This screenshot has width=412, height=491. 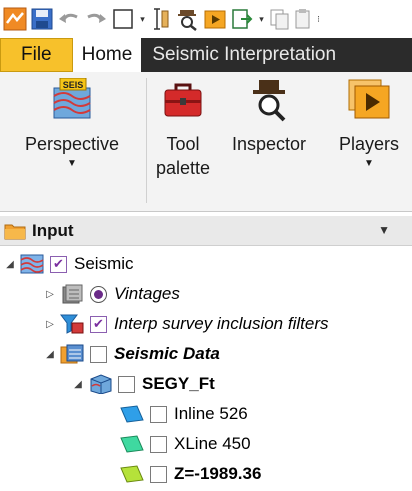 What do you see at coordinates (303, 19) in the screenshot?
I see `paste-icon` at bounding box center [303, 19].